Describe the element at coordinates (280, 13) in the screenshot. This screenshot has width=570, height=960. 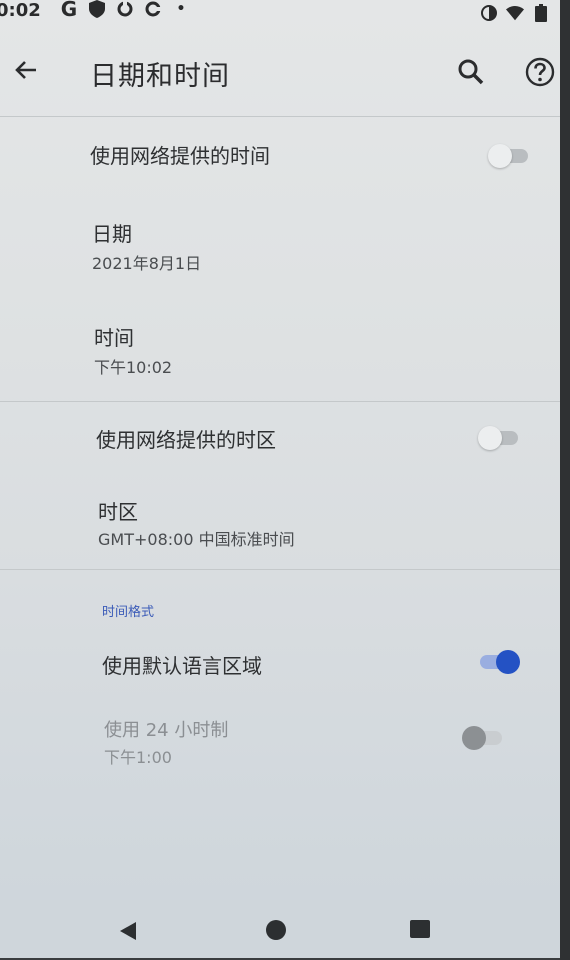
I see `status-bar: 0:02 G •` at that location.